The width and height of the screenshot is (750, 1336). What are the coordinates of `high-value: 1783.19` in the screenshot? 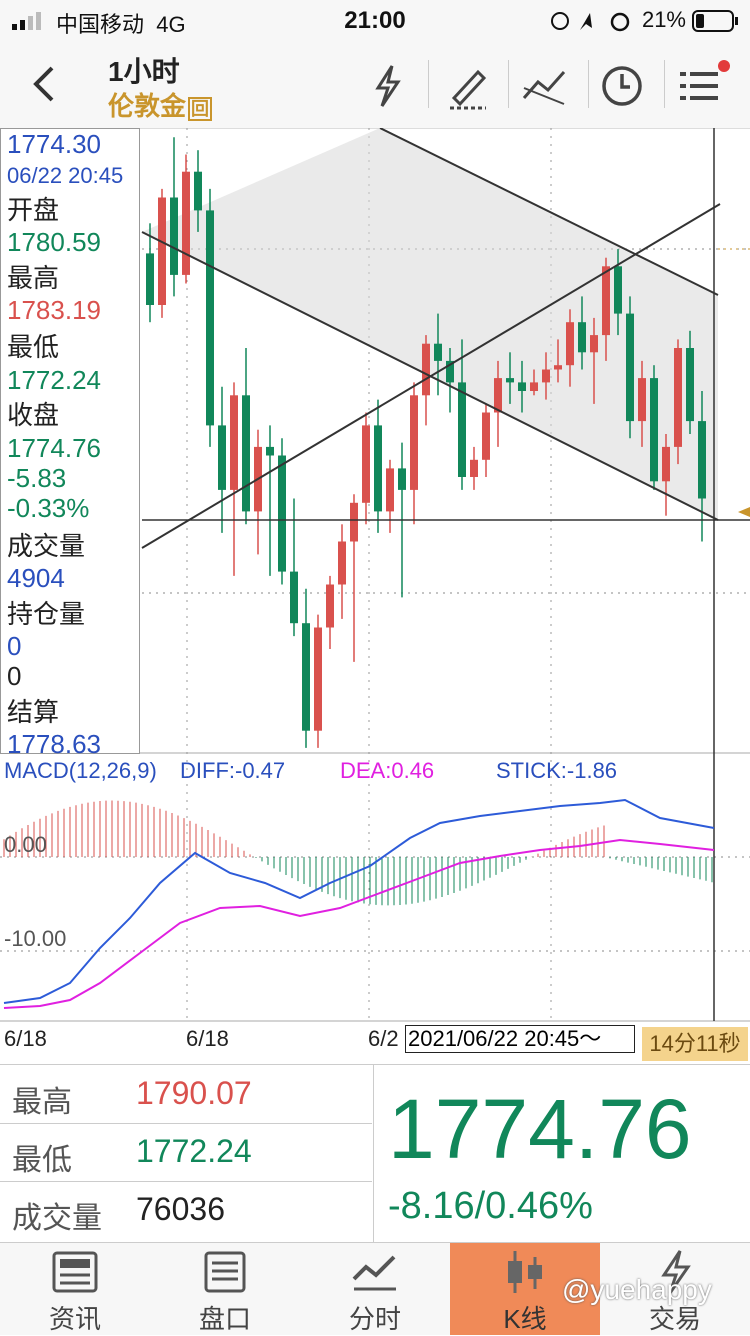 It's located at (54, 310).